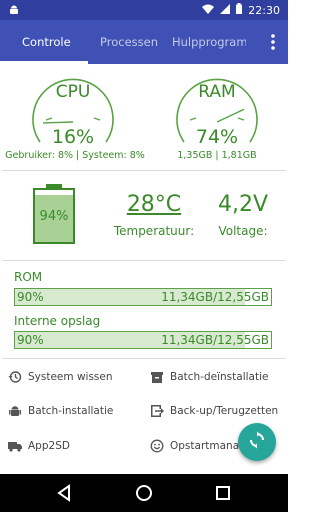  I want to click on tab-processen: Processen, so click(129, 42).